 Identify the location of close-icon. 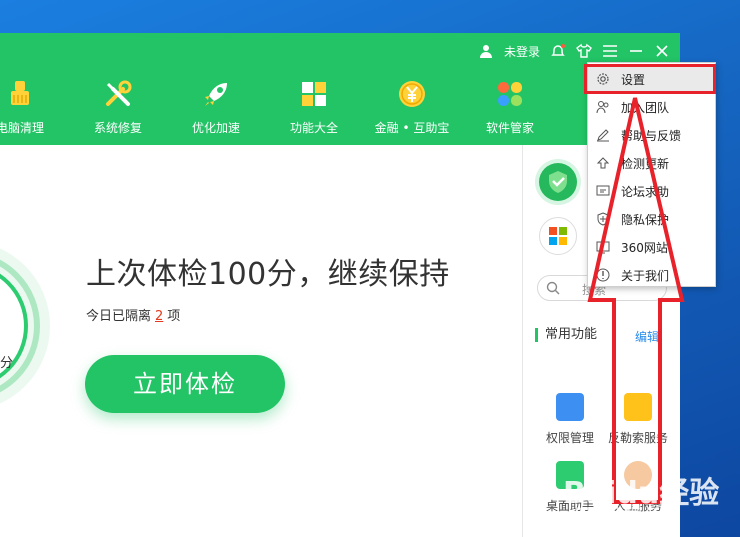
(662, 51).